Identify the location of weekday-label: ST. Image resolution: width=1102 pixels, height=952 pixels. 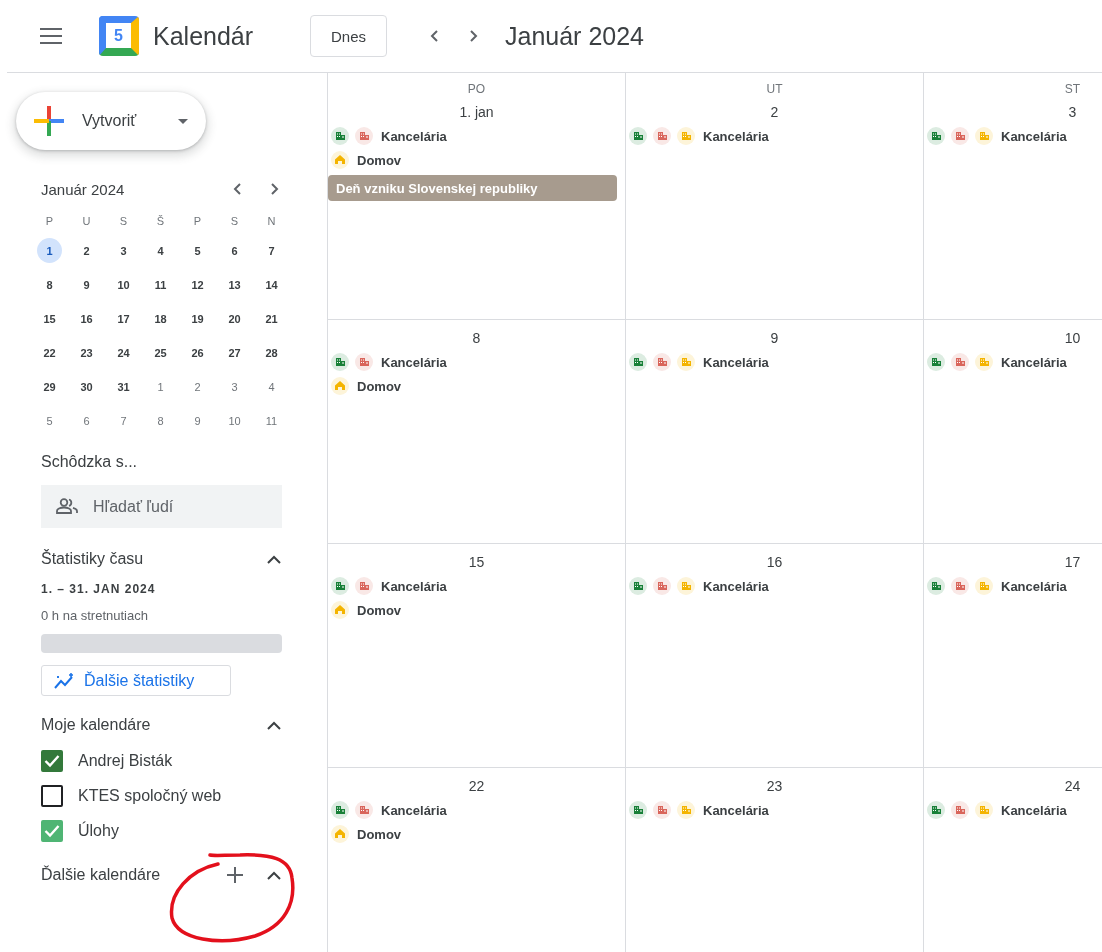
(1072, 89).